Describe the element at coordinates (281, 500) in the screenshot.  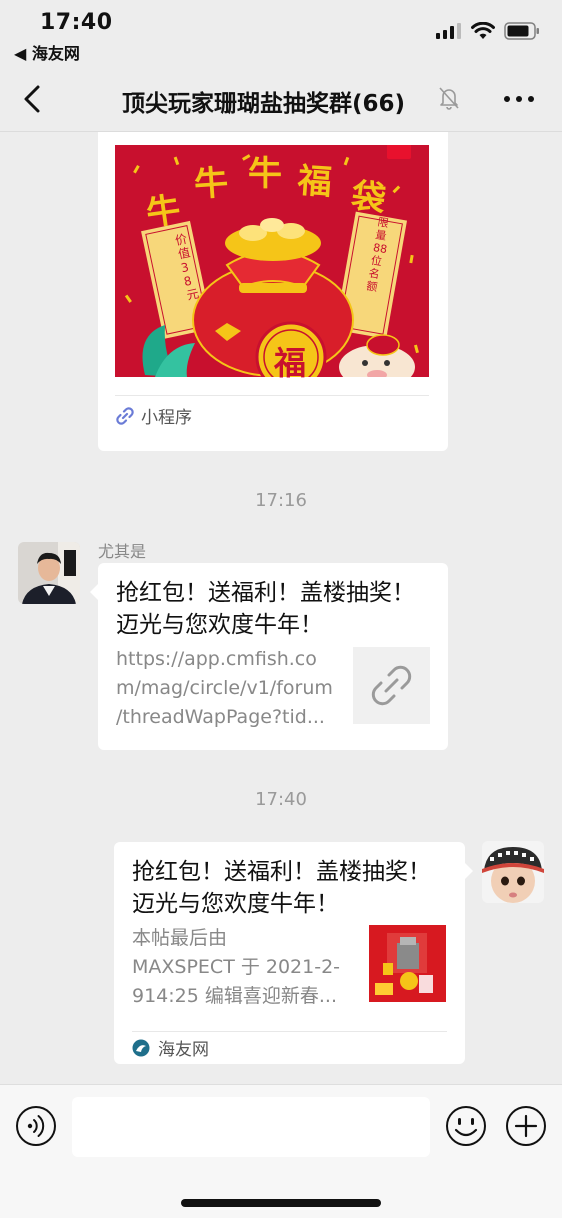
I see `timestamp: 17:16` at that location.